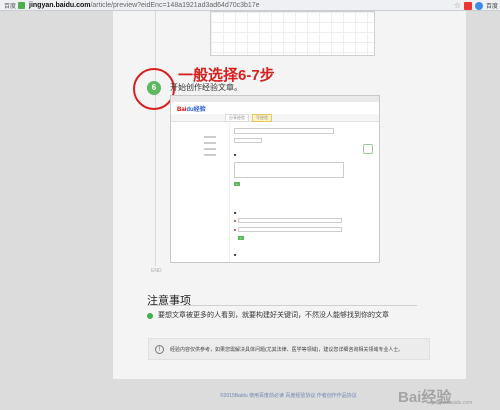 The image size is (500, 410). What do you see at coordinates (290, 192) in the screenshot?
I see `screenshot-form: ■ + ■ + ■` at bounding box center [290, 192].